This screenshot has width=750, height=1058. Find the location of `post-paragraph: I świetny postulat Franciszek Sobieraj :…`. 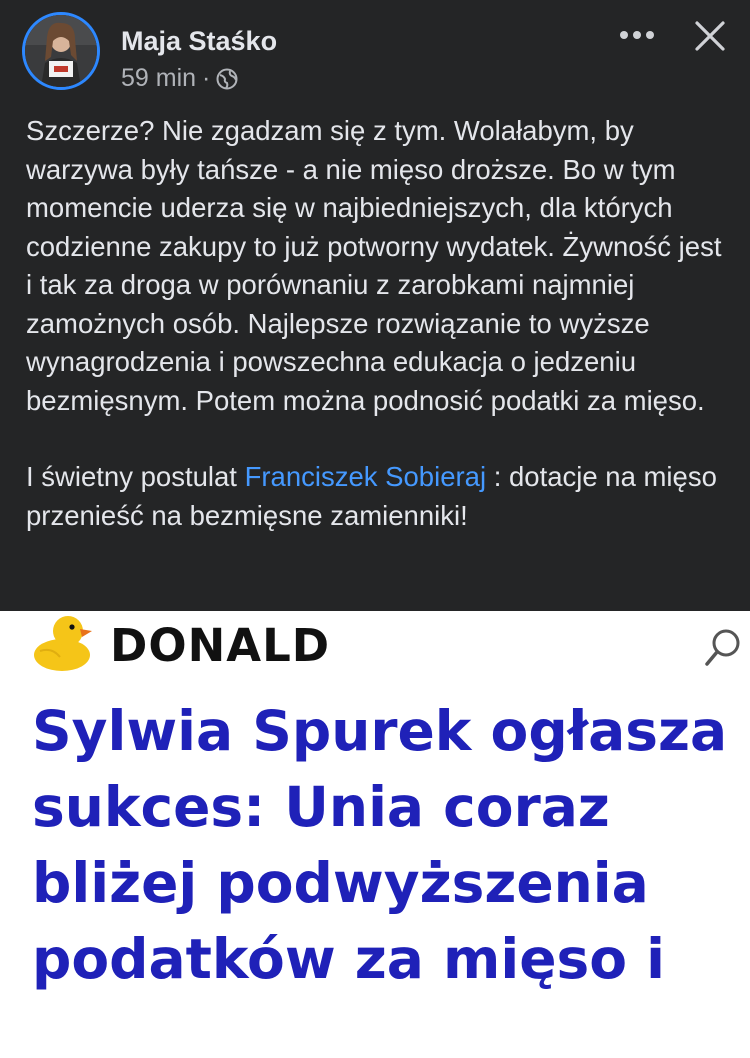

post-paragraph: I świetny postulat Franciszek Sobieraj :… is located at coordinates (376, 496).